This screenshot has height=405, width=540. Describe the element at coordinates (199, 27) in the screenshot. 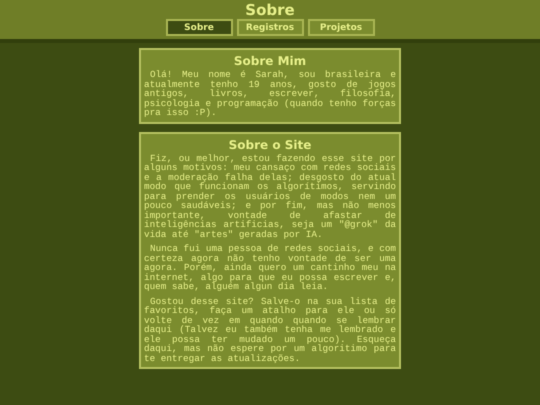

I see `nav-tab: Sobre` at that location.